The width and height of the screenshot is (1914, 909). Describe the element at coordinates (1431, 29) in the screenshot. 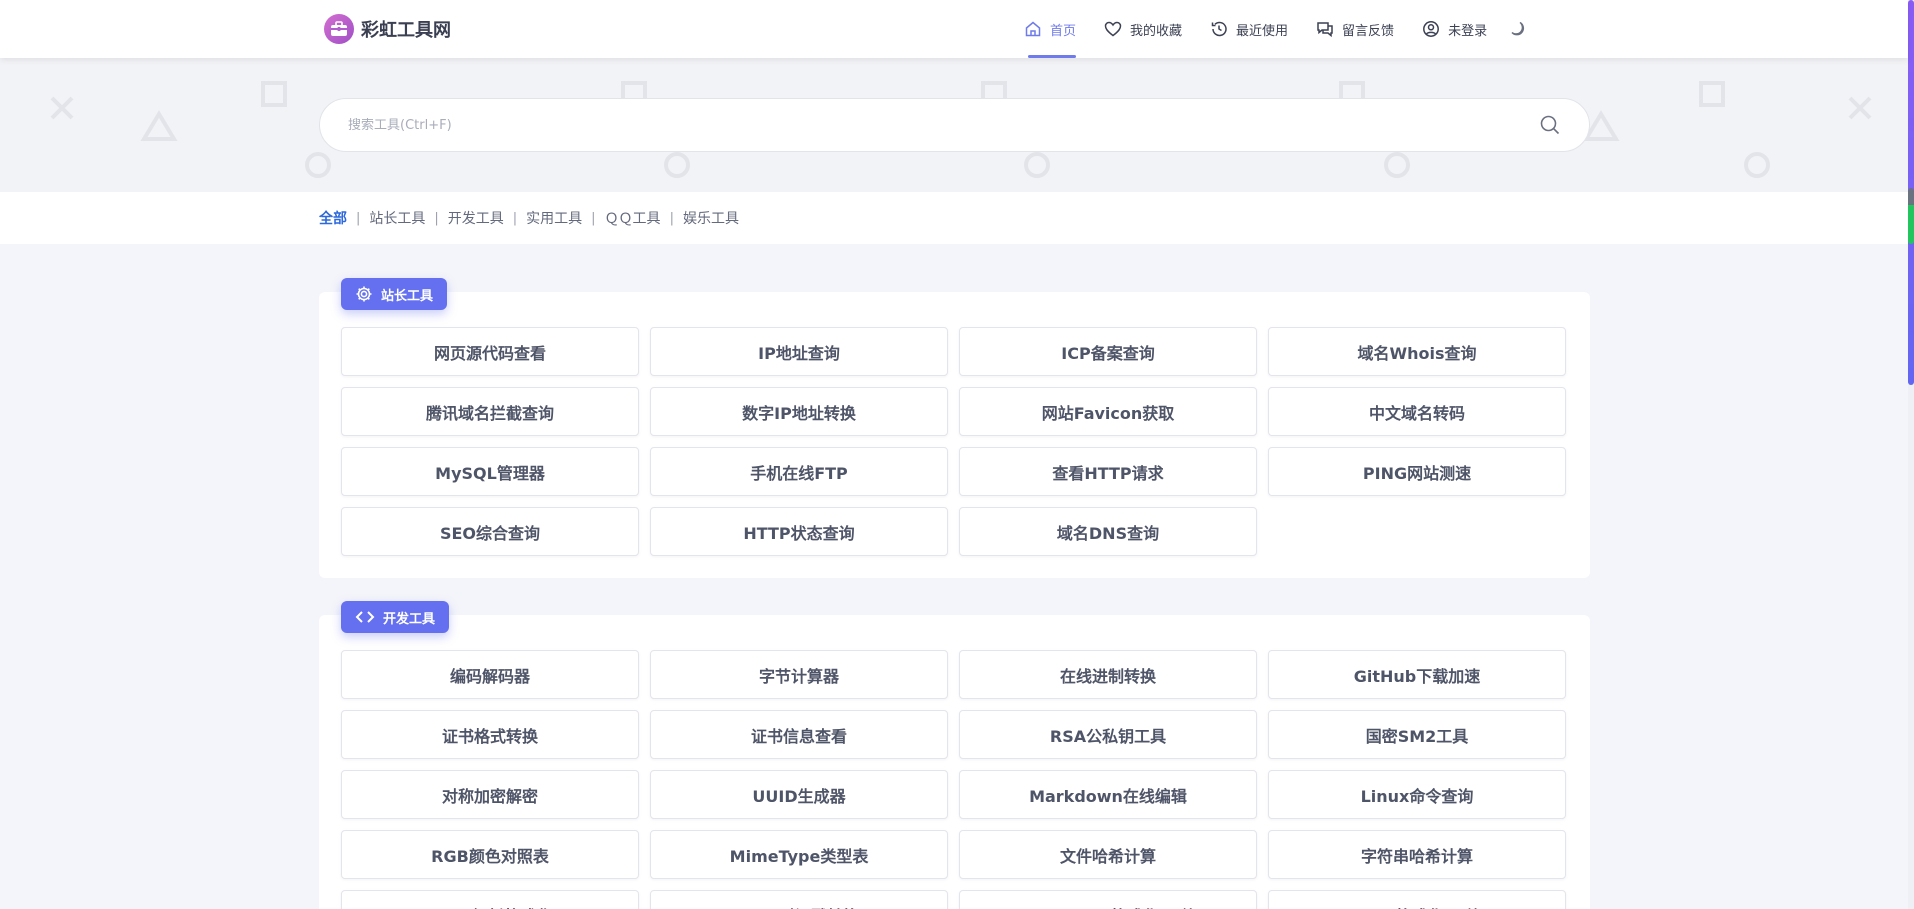

I see `user-icon` at that location.